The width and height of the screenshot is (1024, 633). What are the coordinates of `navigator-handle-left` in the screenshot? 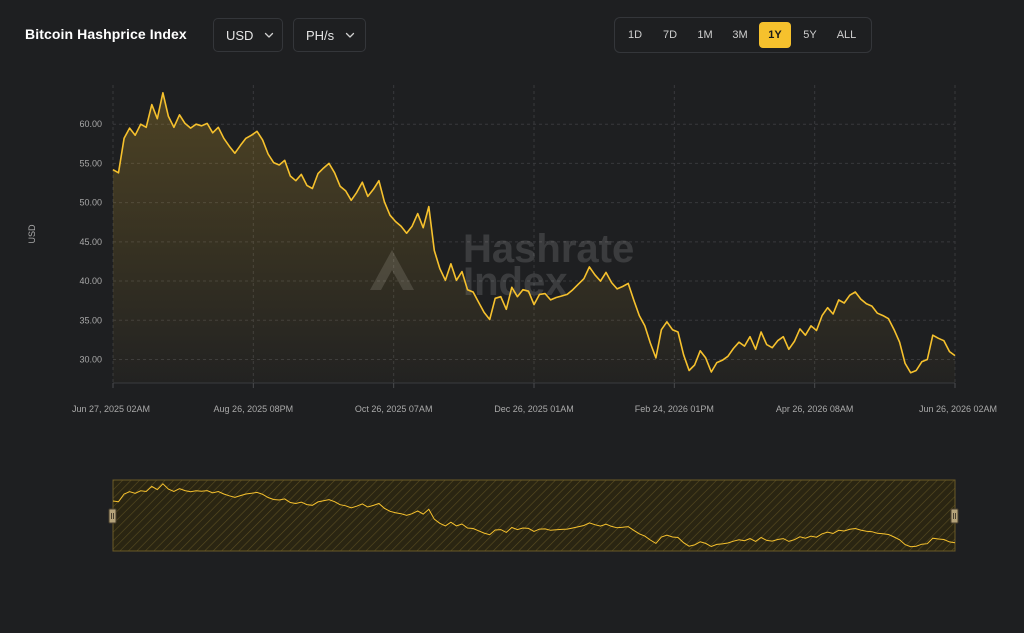 It's located at (112, 516).